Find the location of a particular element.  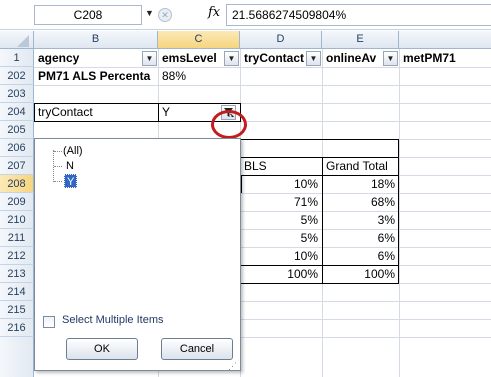

filter-item-all: (All) is located at coordinates (73, 151).